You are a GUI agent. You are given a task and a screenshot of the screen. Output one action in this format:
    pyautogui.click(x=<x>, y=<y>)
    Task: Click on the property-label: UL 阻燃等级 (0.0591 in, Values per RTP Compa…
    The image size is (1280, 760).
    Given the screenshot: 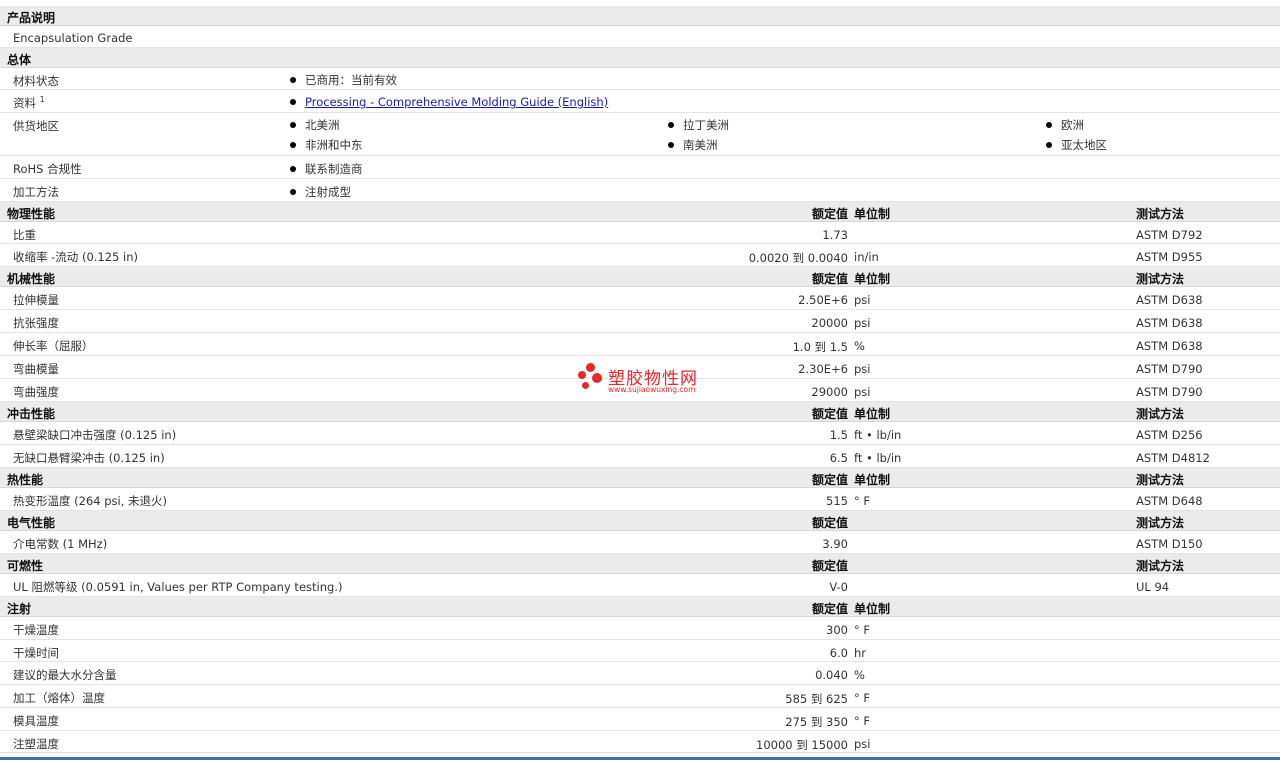 What is the action you would take?
    pyautogui.click(x=178, y=587)
    